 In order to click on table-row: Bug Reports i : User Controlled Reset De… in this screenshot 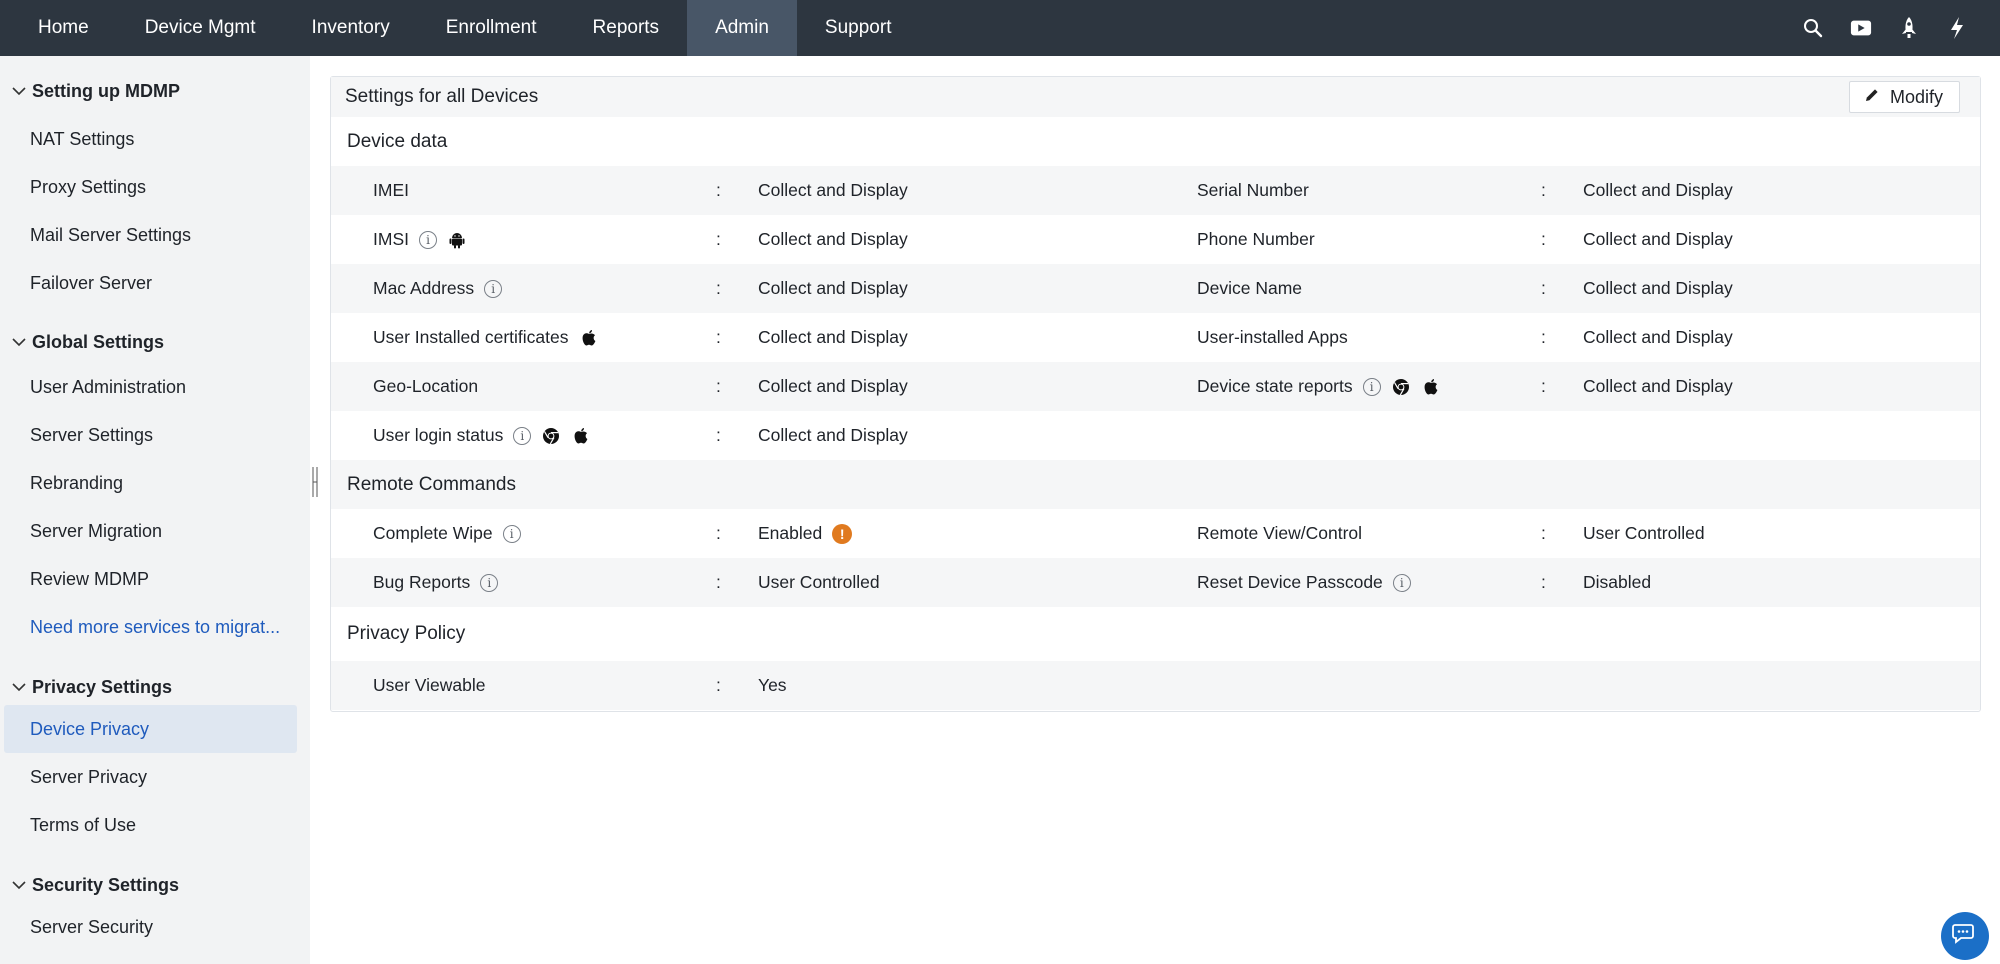, I will do `click(1155, 582)`.